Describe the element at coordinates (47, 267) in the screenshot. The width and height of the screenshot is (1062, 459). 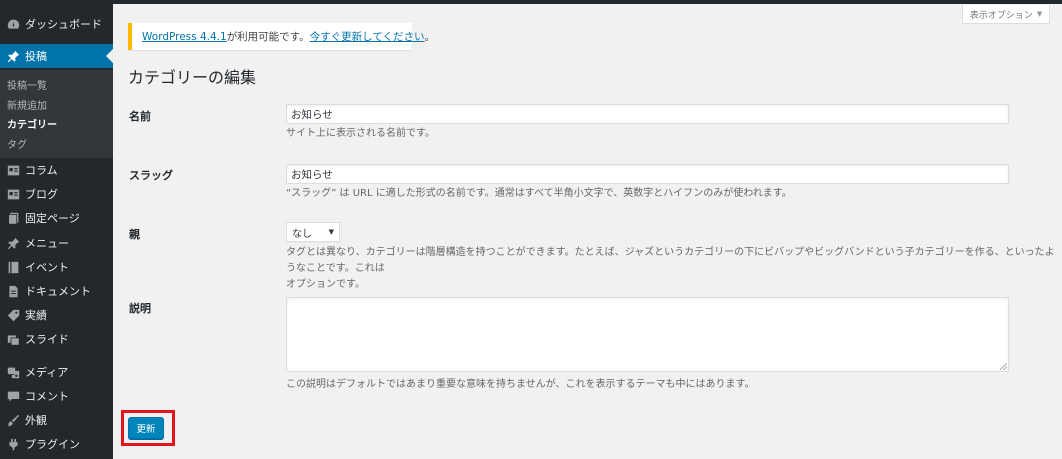
I see `sidebar-item-label: イベント` at that location.